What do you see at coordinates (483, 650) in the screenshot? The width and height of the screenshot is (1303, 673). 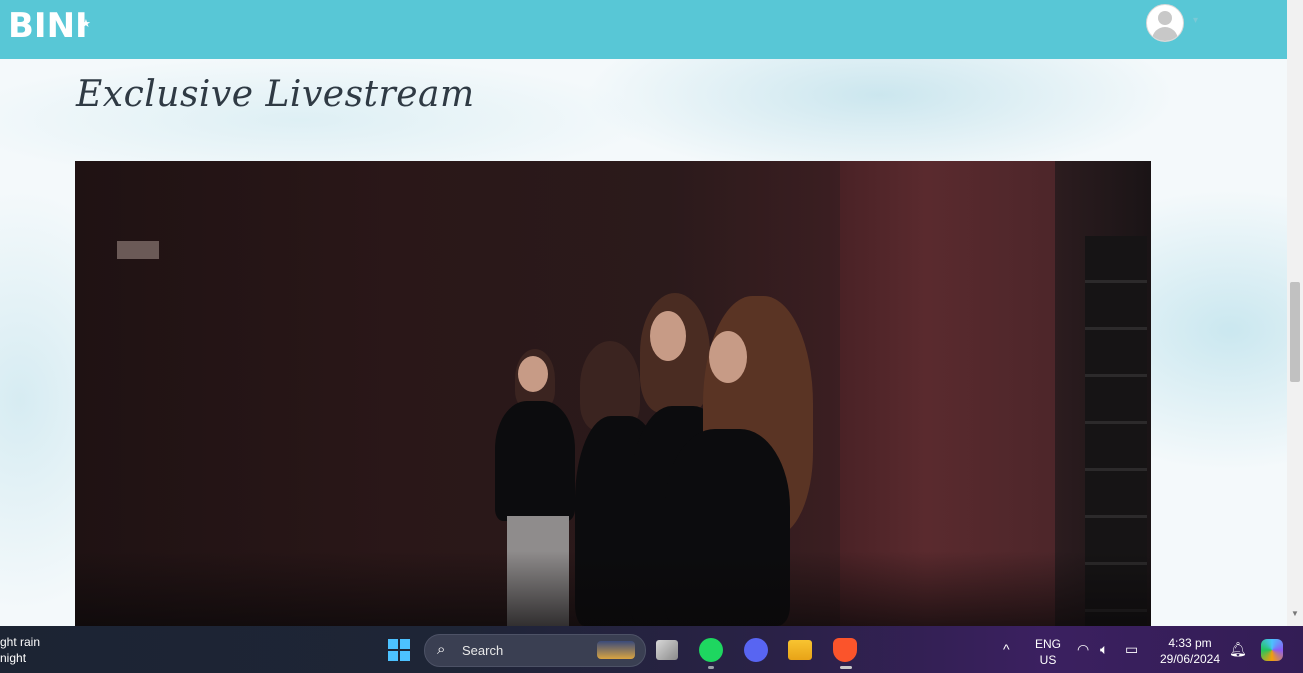 I see `search-placeholder: Search` at bounding box center [483, 650].